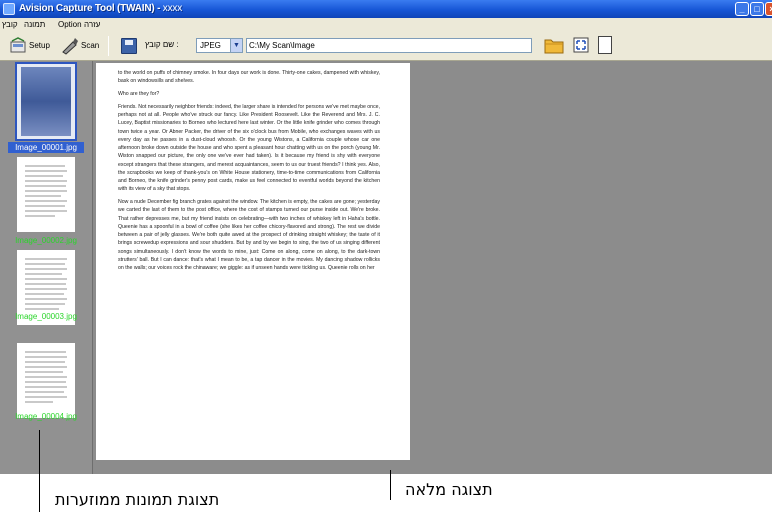 The image size is (772, 516). Describe the element at coordinates (108, 46) in the screenshot. I see `toolbar-separator` at that location.